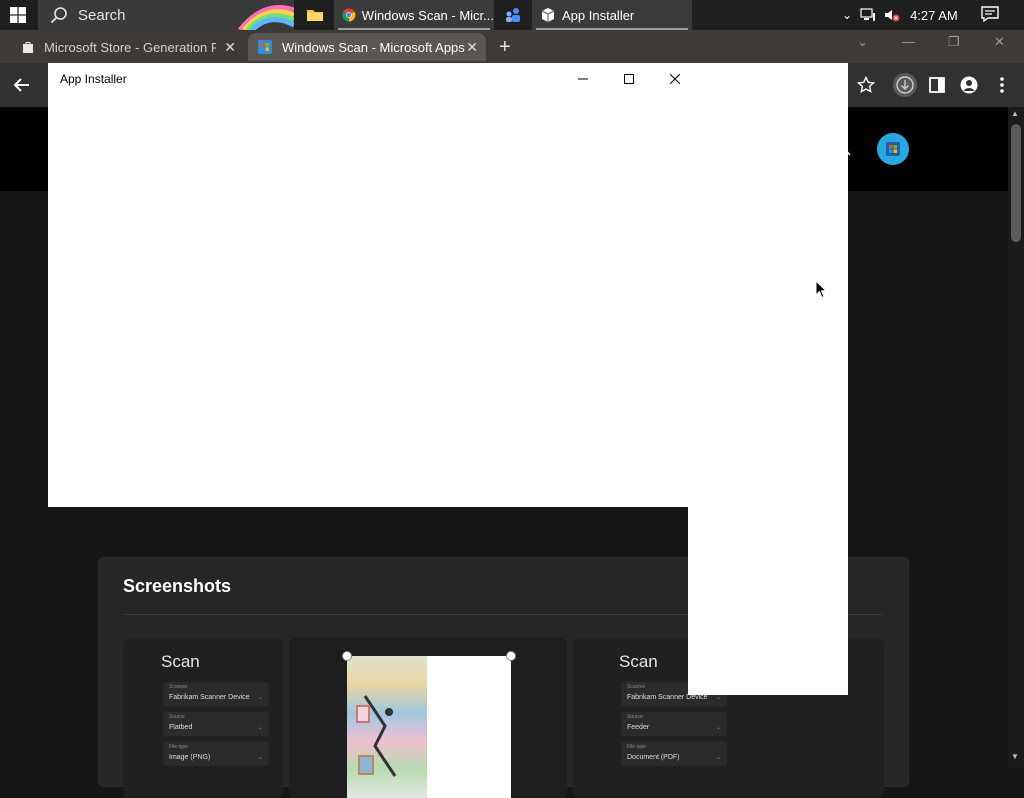 This screenshot has height=798, width=1024. I want to click on maximize-icon, so click(629, 79).